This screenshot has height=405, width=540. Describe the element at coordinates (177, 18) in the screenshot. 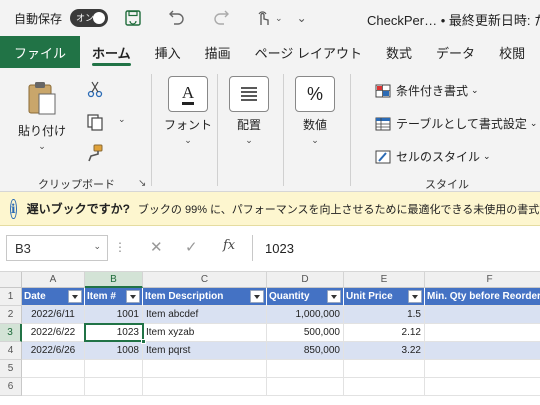

I see `undo-icon` at that location.